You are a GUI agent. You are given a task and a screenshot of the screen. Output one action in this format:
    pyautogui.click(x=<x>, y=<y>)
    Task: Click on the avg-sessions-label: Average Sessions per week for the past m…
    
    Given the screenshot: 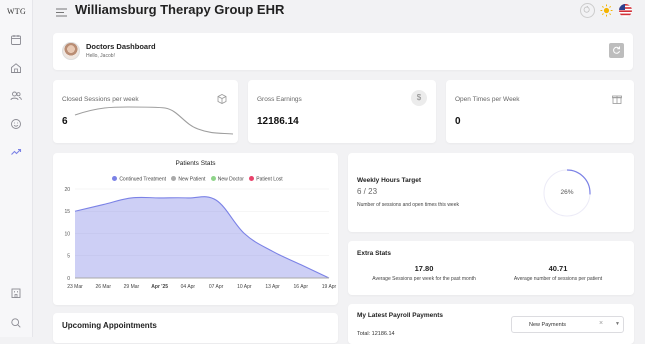 What is the action you would take?
    pyautogui.click(x=424, y=279)
    